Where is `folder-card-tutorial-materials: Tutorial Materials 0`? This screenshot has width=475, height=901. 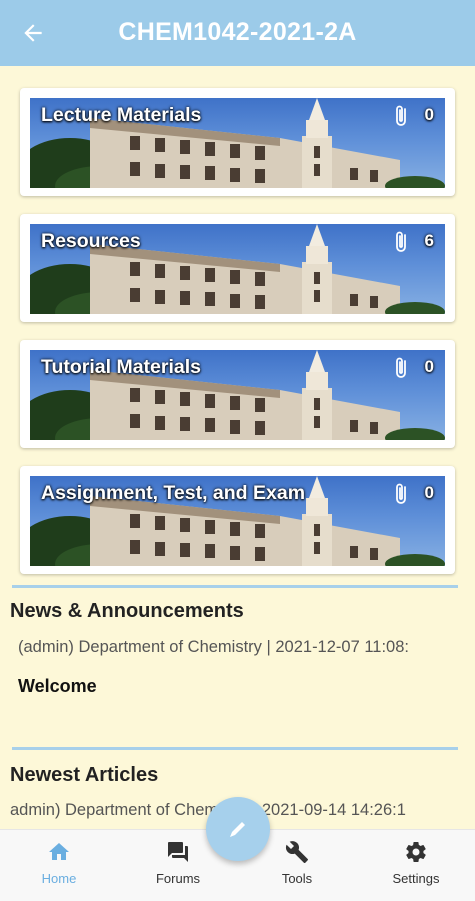 folder-card-tutorial-materials: Tutorial Materials 0 is located at coordinates (237, 394).